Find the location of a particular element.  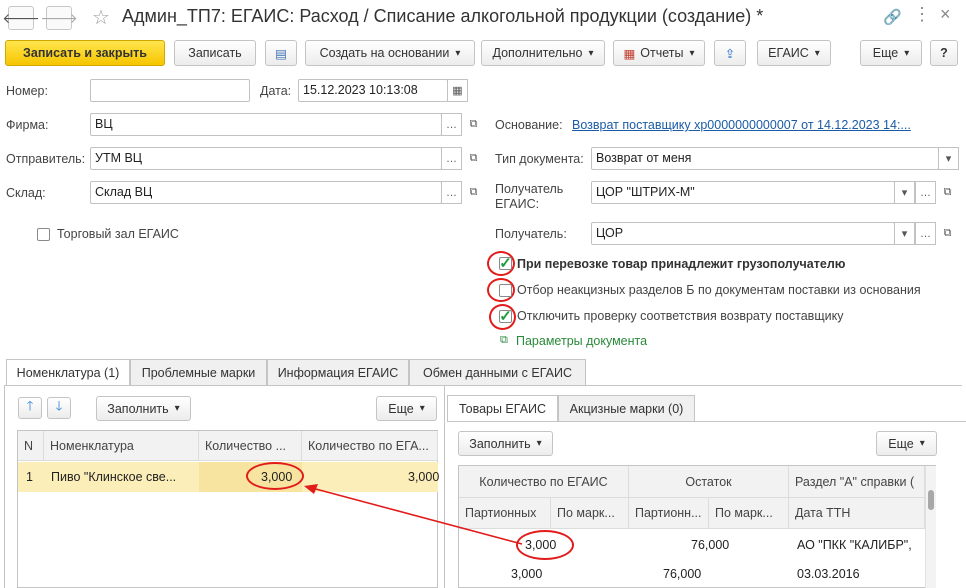

annotation-arrow-head is located at coordinates (311, 489).